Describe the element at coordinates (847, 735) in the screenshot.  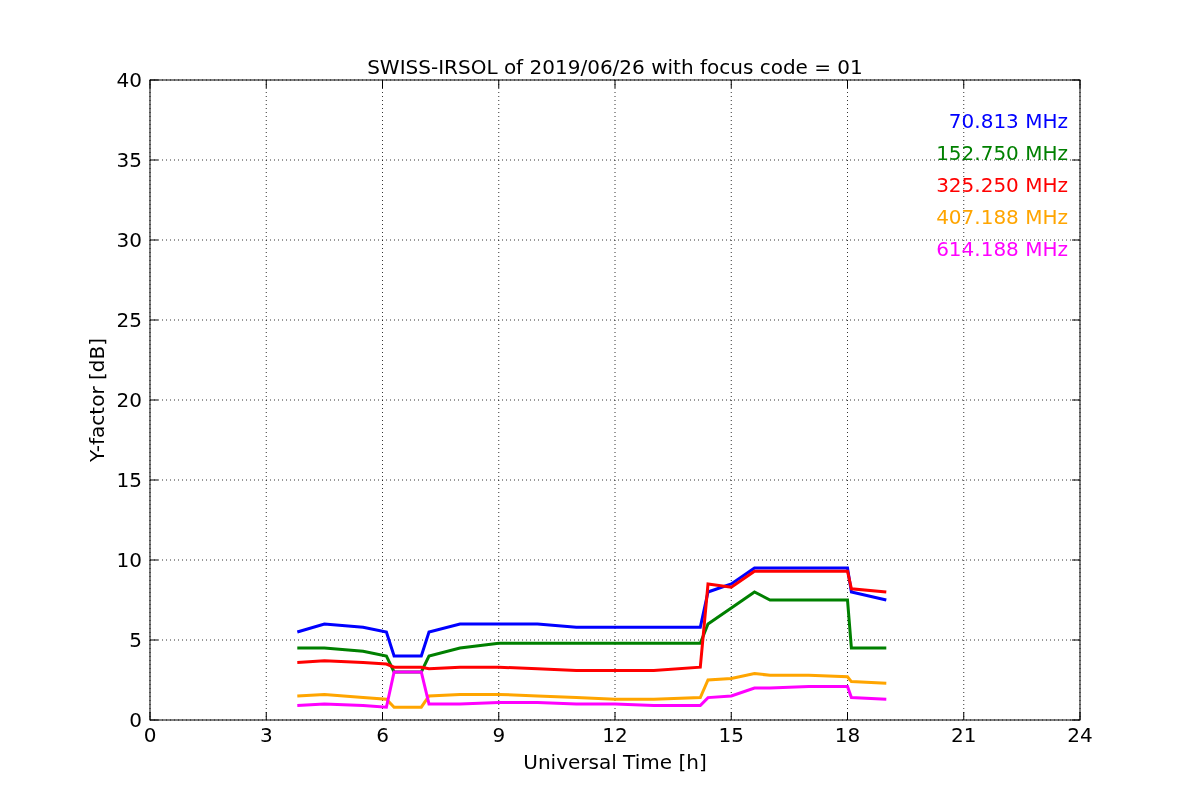
I see `tick-label: 18` at that location.